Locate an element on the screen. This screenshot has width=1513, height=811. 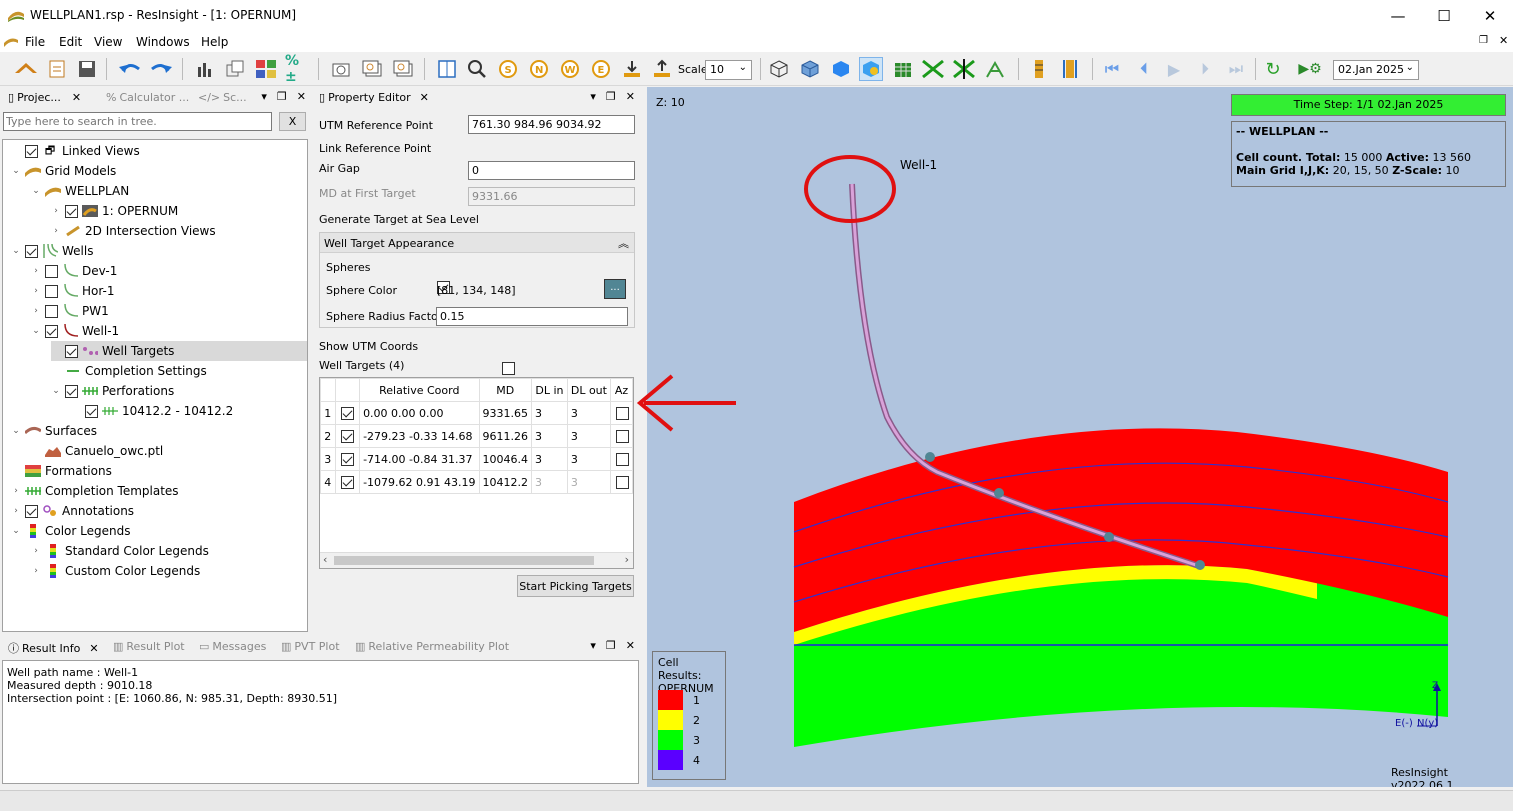
next-timestep-icon: ⏵ is located at coordinates (1205, 69).